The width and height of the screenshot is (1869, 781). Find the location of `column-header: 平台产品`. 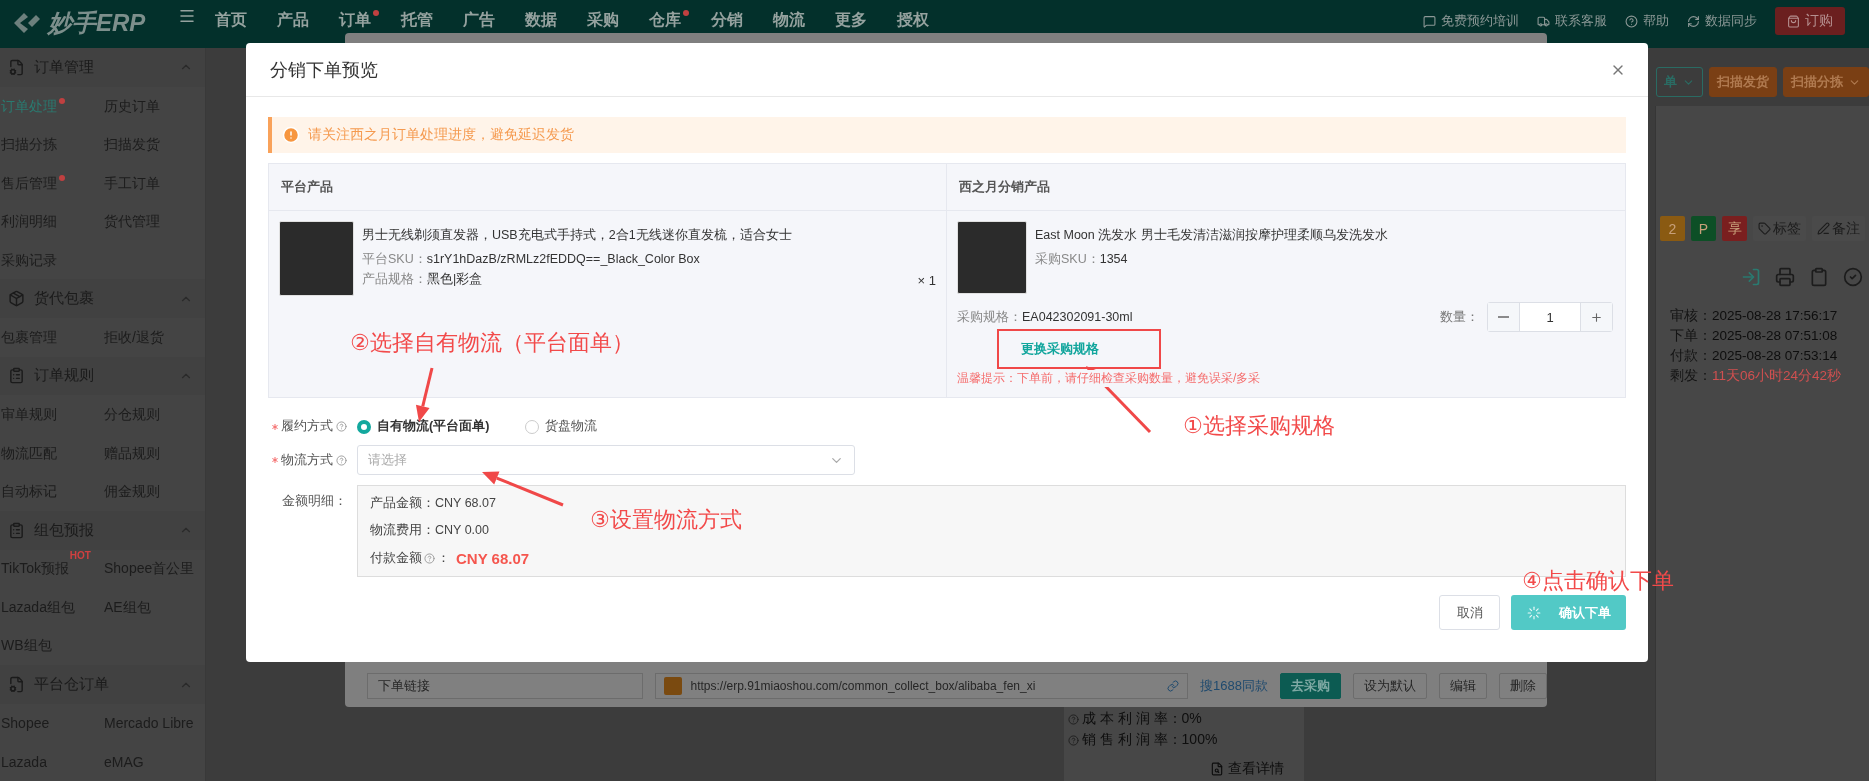

column-header: 平台产品 is located at coordinates (607, 187).